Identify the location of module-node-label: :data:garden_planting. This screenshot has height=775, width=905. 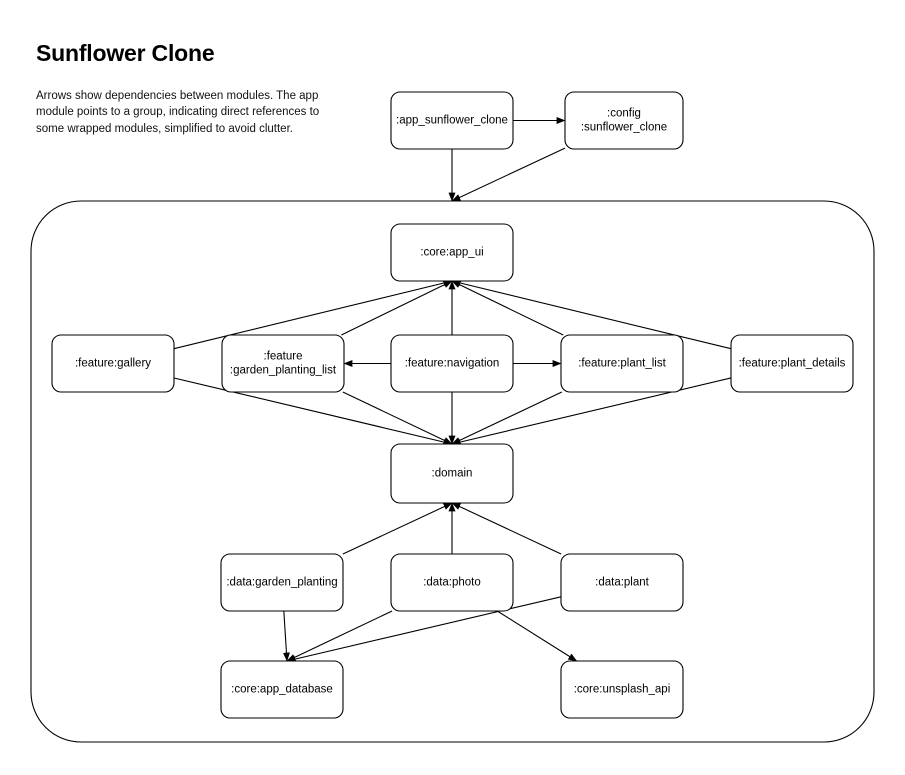
(281, 583).